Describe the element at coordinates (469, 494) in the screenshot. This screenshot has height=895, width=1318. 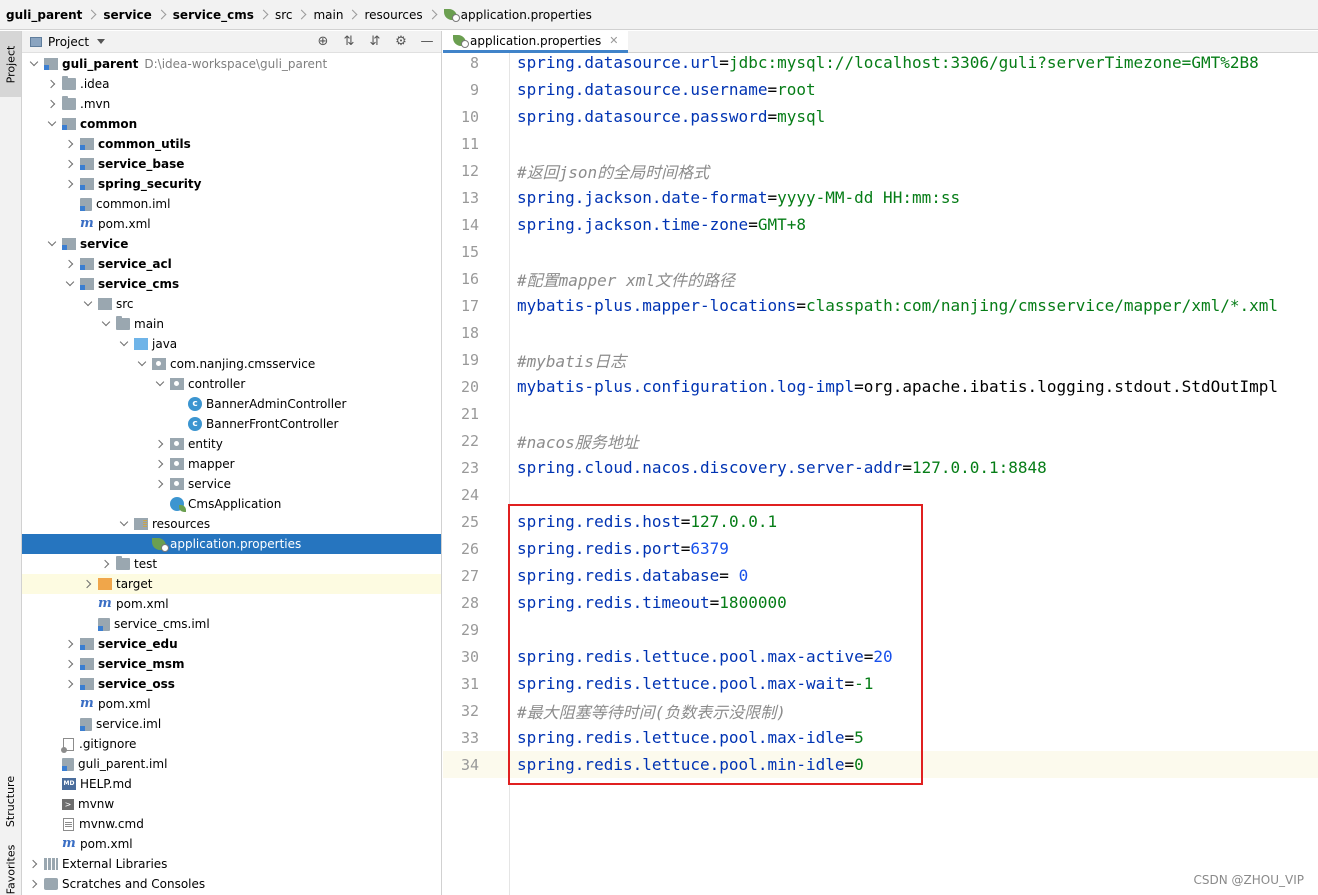
I see `line-number: 24` at that location.